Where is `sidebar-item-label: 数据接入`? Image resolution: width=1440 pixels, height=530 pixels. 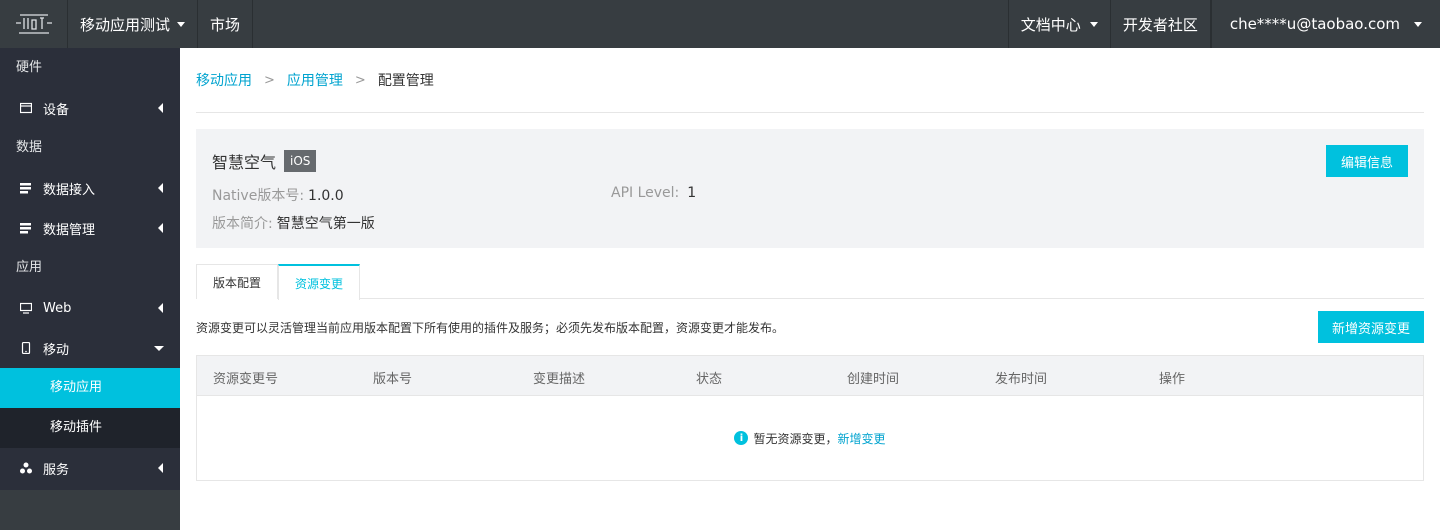 sidebar-item-label: 数据接入 is located at coordinates (69, 190).